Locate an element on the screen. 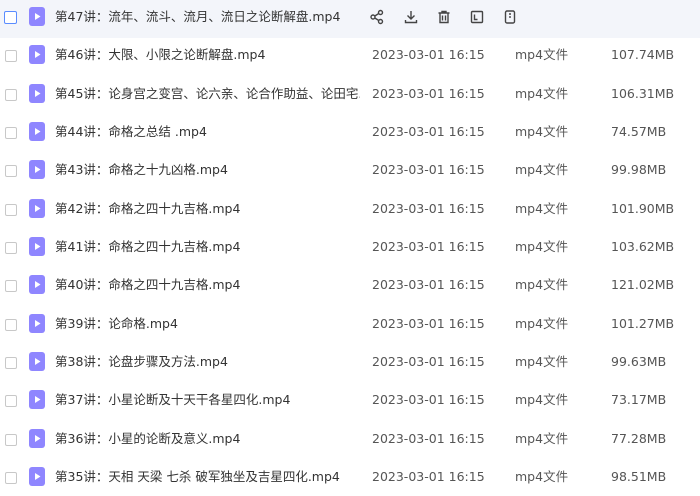 The width and height of the screenshot is (700, 496). delete-icon is located at coordinates (444, 17).